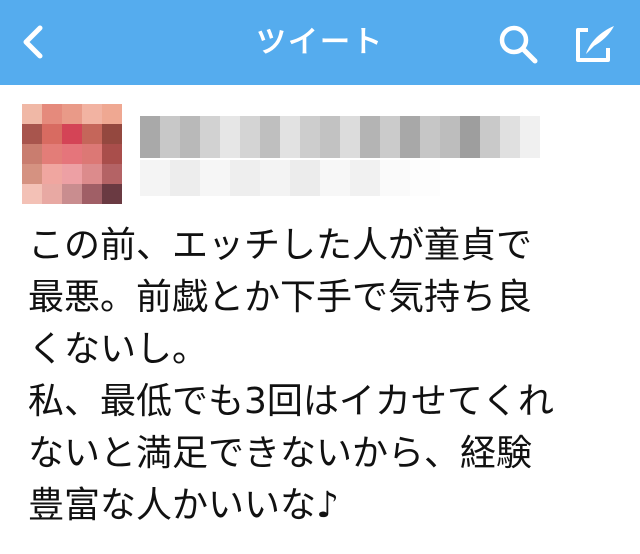 The image size is (640, 554). Describe the element at coordinates (72, 154) in the screenshot. I see `avatar` at that location.